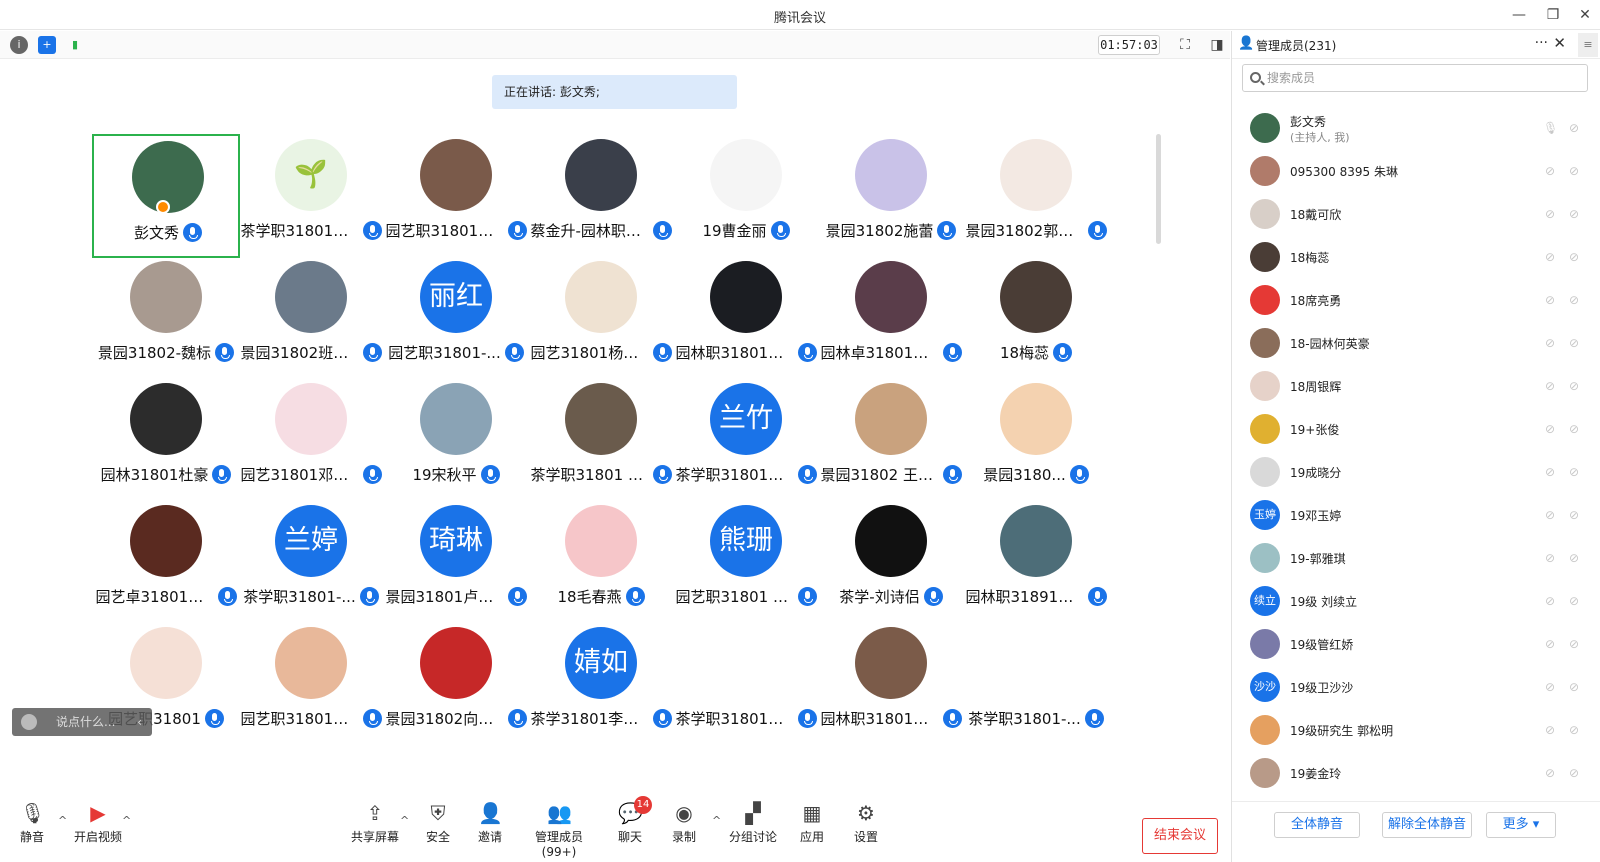  Describe the element at coordinates (1427, 825) in the screenshot. I see `unmute-all-button: 解除全体静音` at that location.